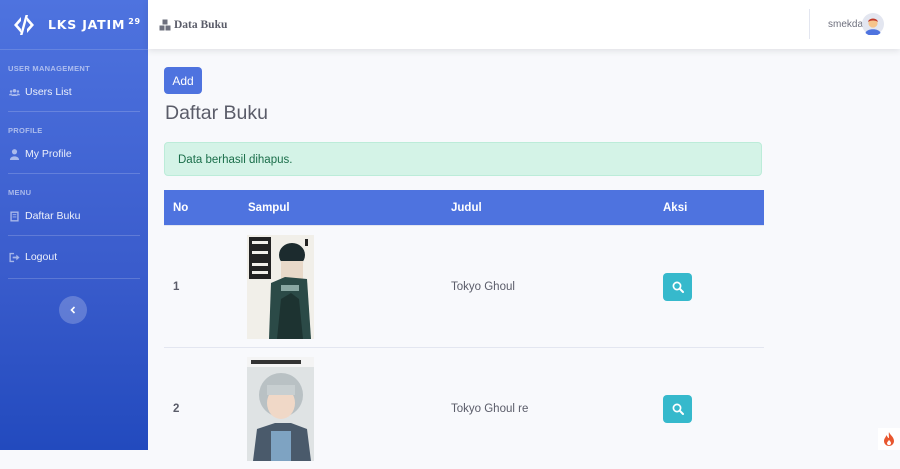  What do you see at coordinates (94, 24) in the screenshot?
I see `brand-name: LKS JATIM29` at bounding box center [94, 24].